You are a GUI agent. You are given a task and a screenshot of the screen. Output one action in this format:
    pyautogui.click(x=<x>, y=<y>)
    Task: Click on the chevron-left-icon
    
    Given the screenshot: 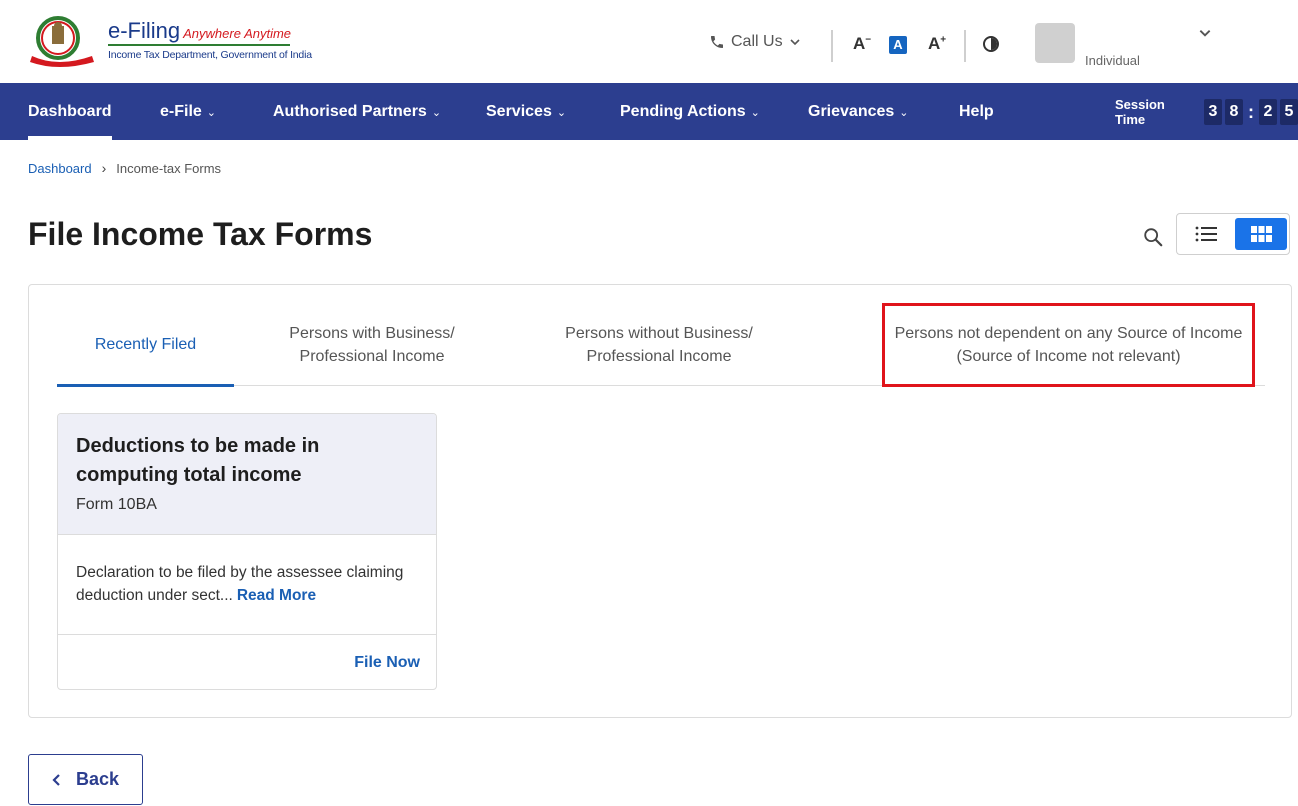 What is the action you would take?
    pyautogui.click(x=56, y=779)
    